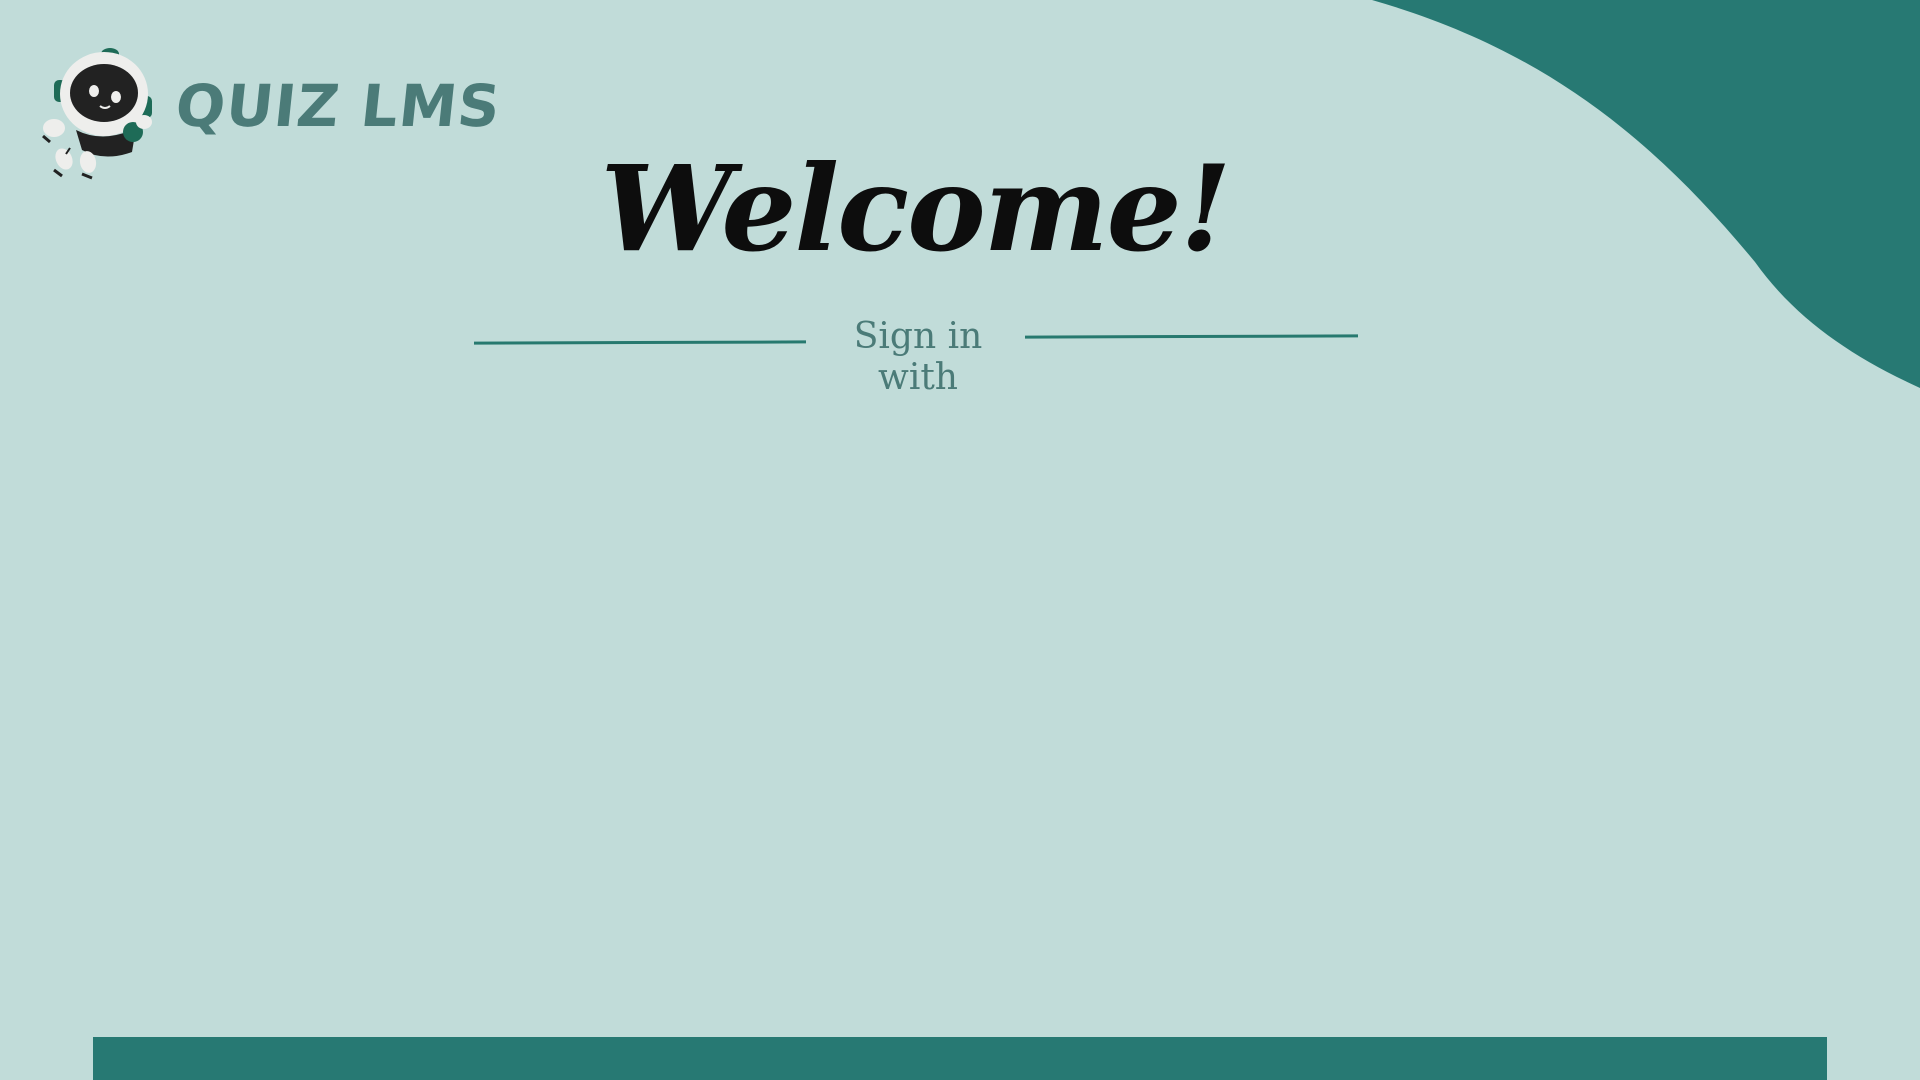 The image size is (1920, 1080). I want to click on divider-line-left, so click(640, 342).